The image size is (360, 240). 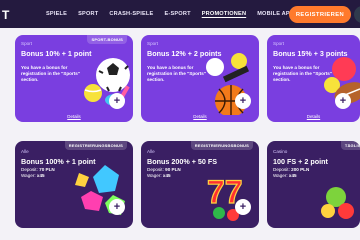 I want to click on card-category: Casino, so click(x=280, y=151).